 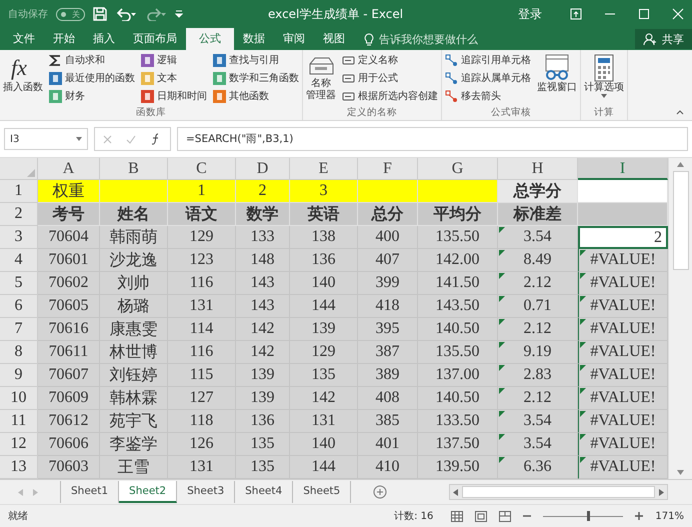 What do you see at coordinates (92, 96) in the screenshot?
I see `ribbon-item: 财务` at bounding box center [92, 96].